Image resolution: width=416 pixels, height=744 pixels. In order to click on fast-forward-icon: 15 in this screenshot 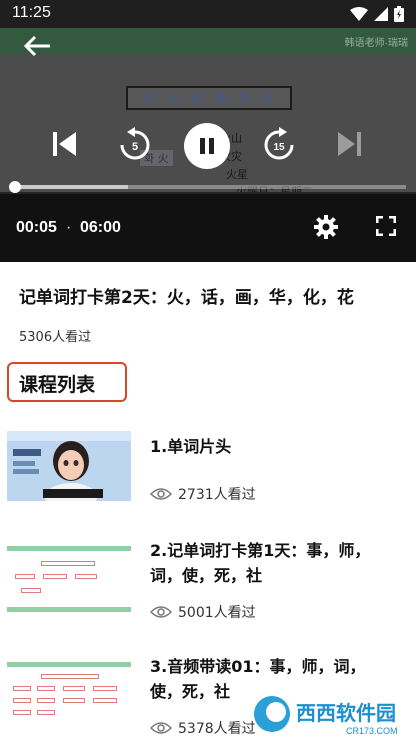, I will do `click(279, 143)`.